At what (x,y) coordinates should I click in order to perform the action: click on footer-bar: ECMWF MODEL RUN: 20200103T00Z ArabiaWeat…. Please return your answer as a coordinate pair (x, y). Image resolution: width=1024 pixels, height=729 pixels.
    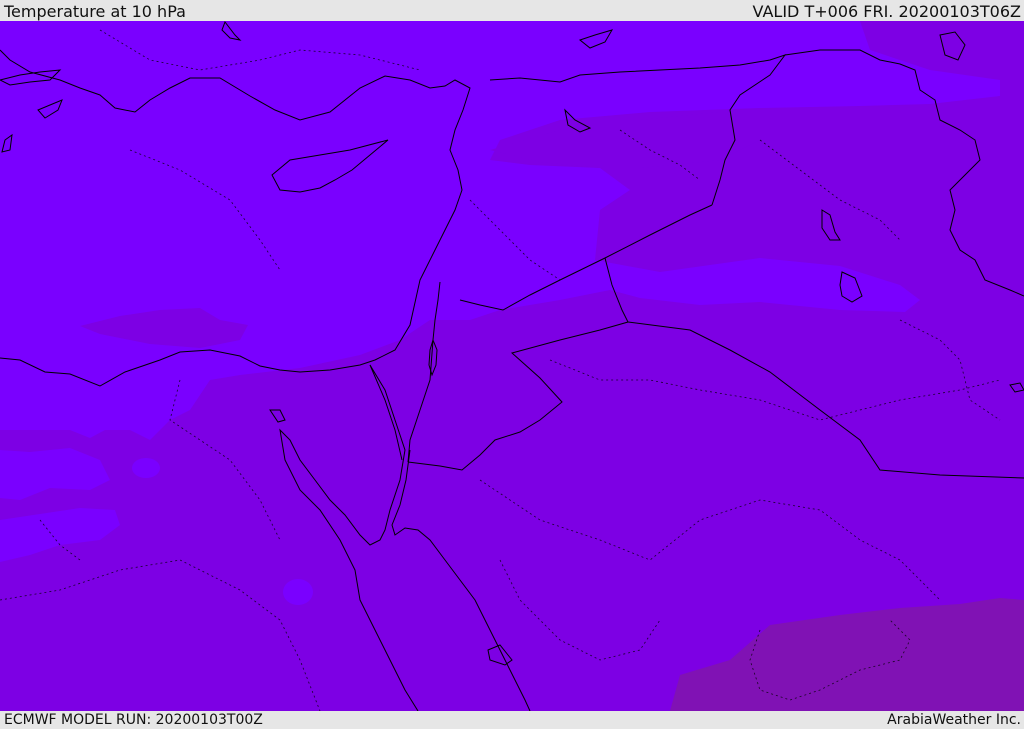
    Looking at the image, I should click on (512, 720).